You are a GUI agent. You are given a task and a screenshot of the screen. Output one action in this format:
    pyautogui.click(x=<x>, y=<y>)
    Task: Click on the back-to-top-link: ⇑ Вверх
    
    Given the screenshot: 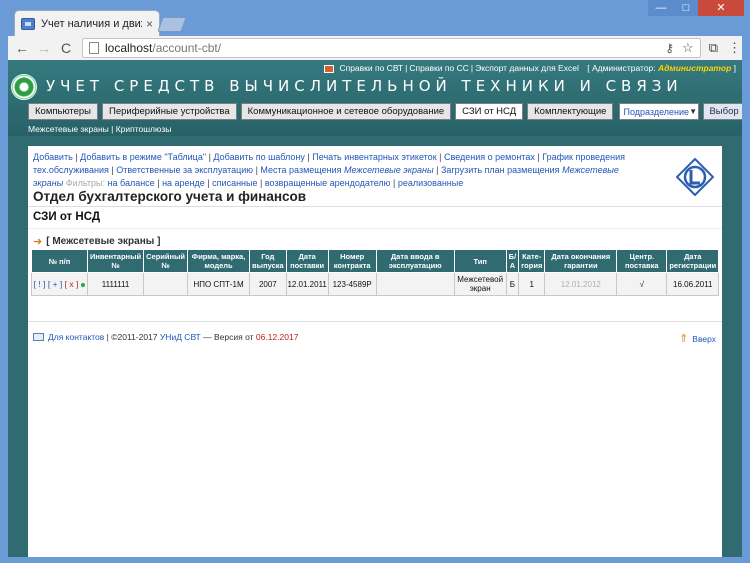 What is the action you would take?
    pyautogui.click(x=697, y=338)
    